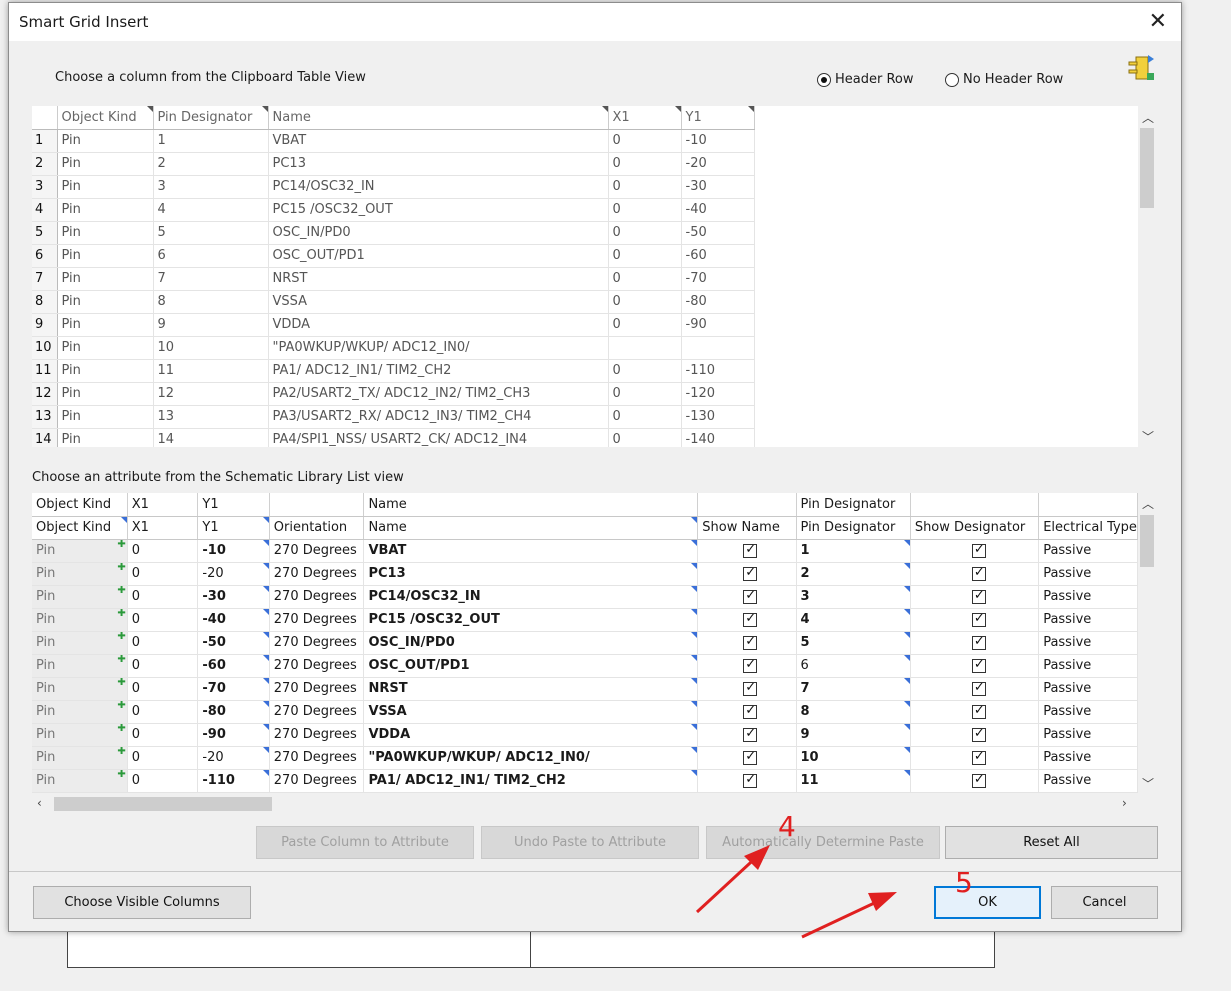 The width and height of the screenshot is (1231, 991). What do you see at coordinates (882, 901) in the screenshot?
I see `arrow-head-icon` at bounding box center [882, 901].